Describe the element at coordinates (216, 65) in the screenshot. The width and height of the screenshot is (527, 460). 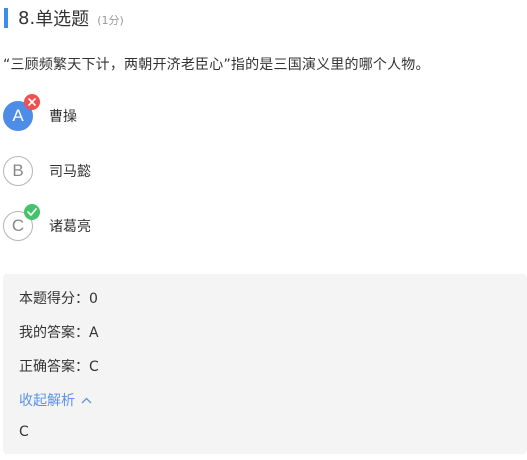
I see `question-stem: “三顾频繁天下计，两朝开济老臣心”指的是三国演义里的哪个人物。` at that location.